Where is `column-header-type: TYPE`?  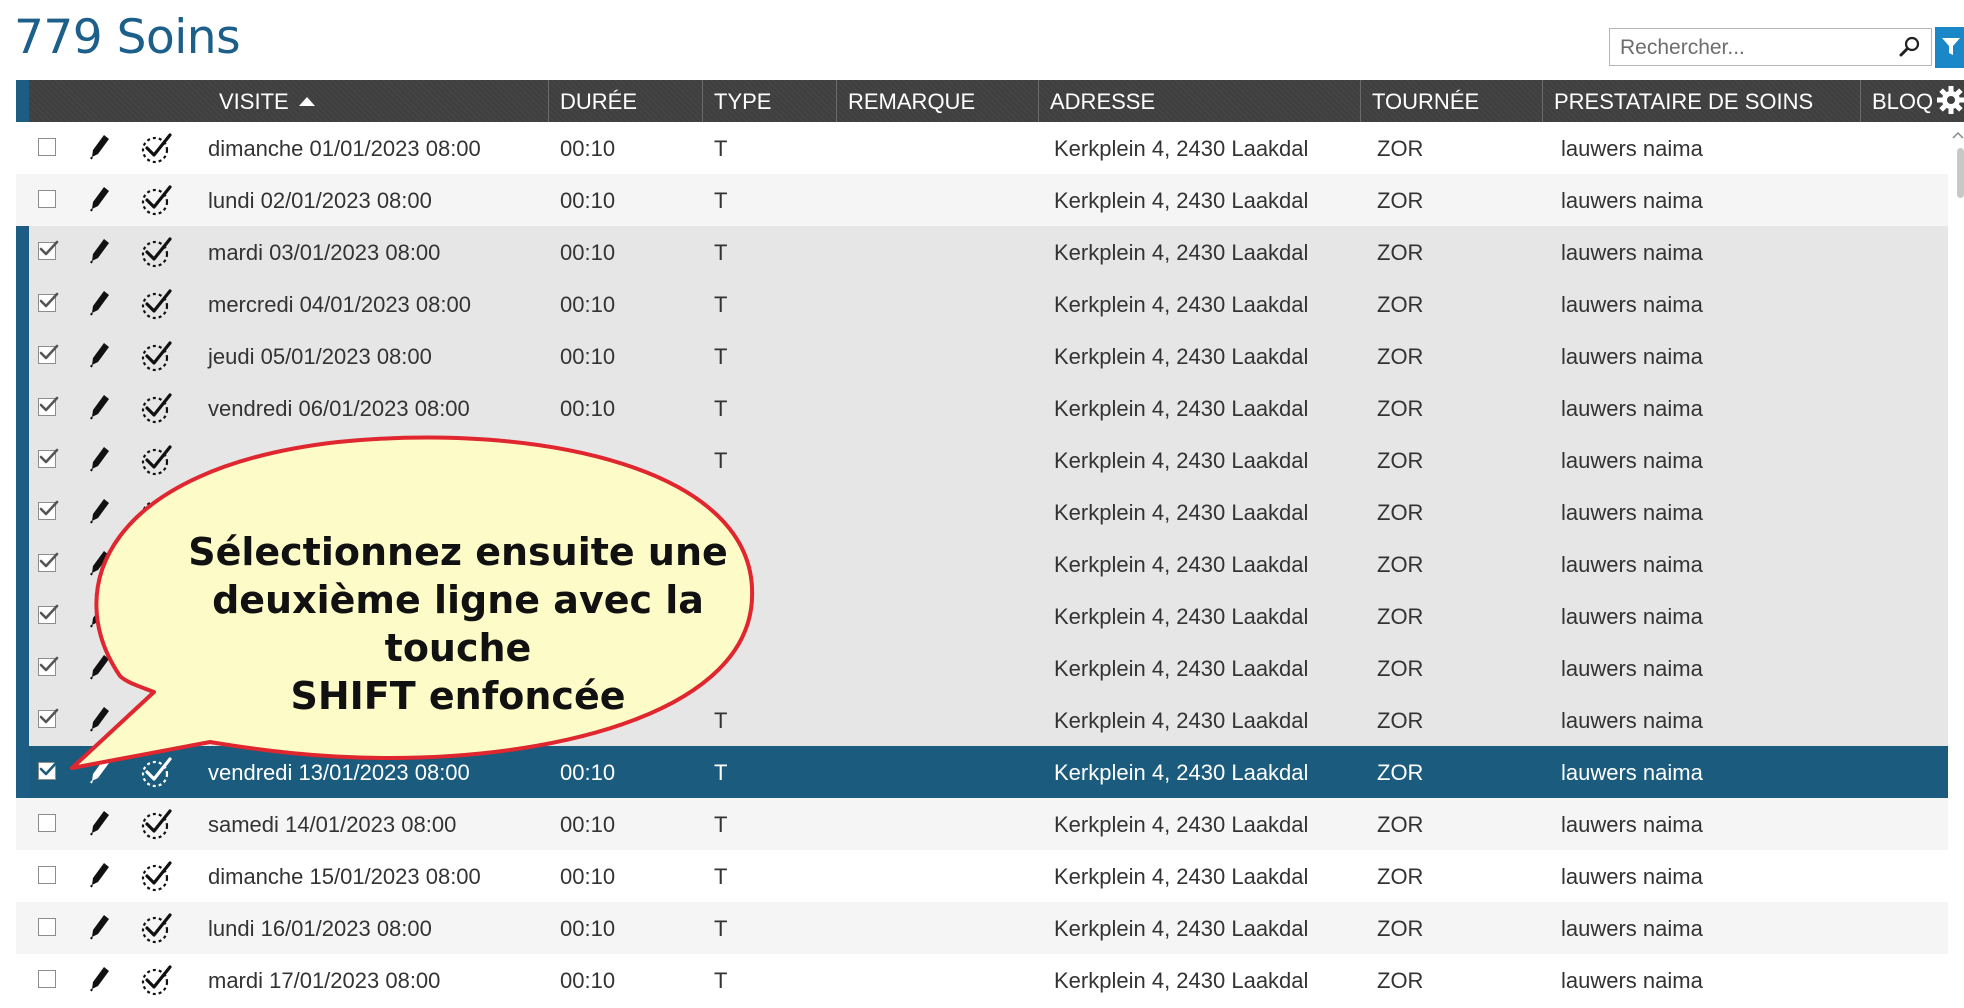 column-header-type: TYPE is located at coordinates (769, 101).